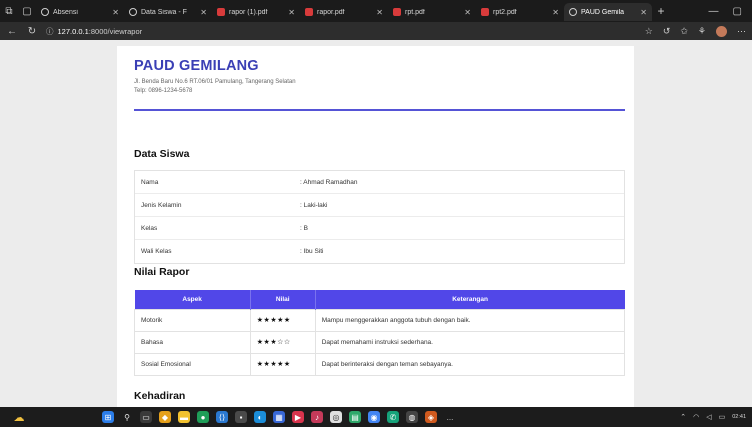 This screenshot has width=752, height=427. What do you see at coordinates (741, 31) in the screenshot?
I see `more-menu-icon: ⋯` at bounding box center [741, 31].